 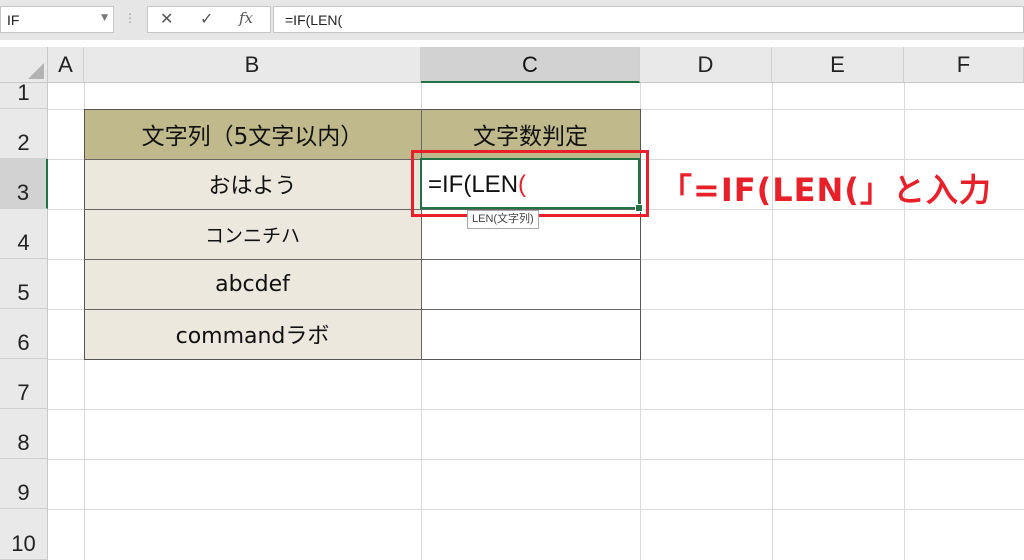 I want to click on cell-c6, so click(x=530, y=334).